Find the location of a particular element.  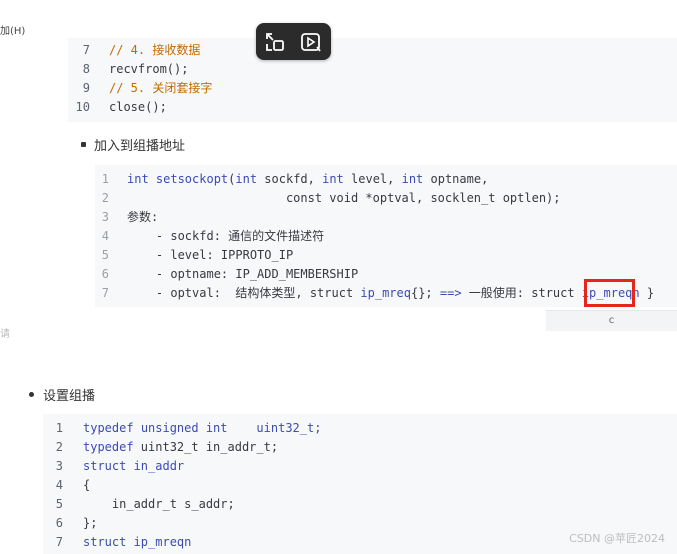

bullet-join-multicast: 加入到组播地址 is located at coordinates (140, 146).